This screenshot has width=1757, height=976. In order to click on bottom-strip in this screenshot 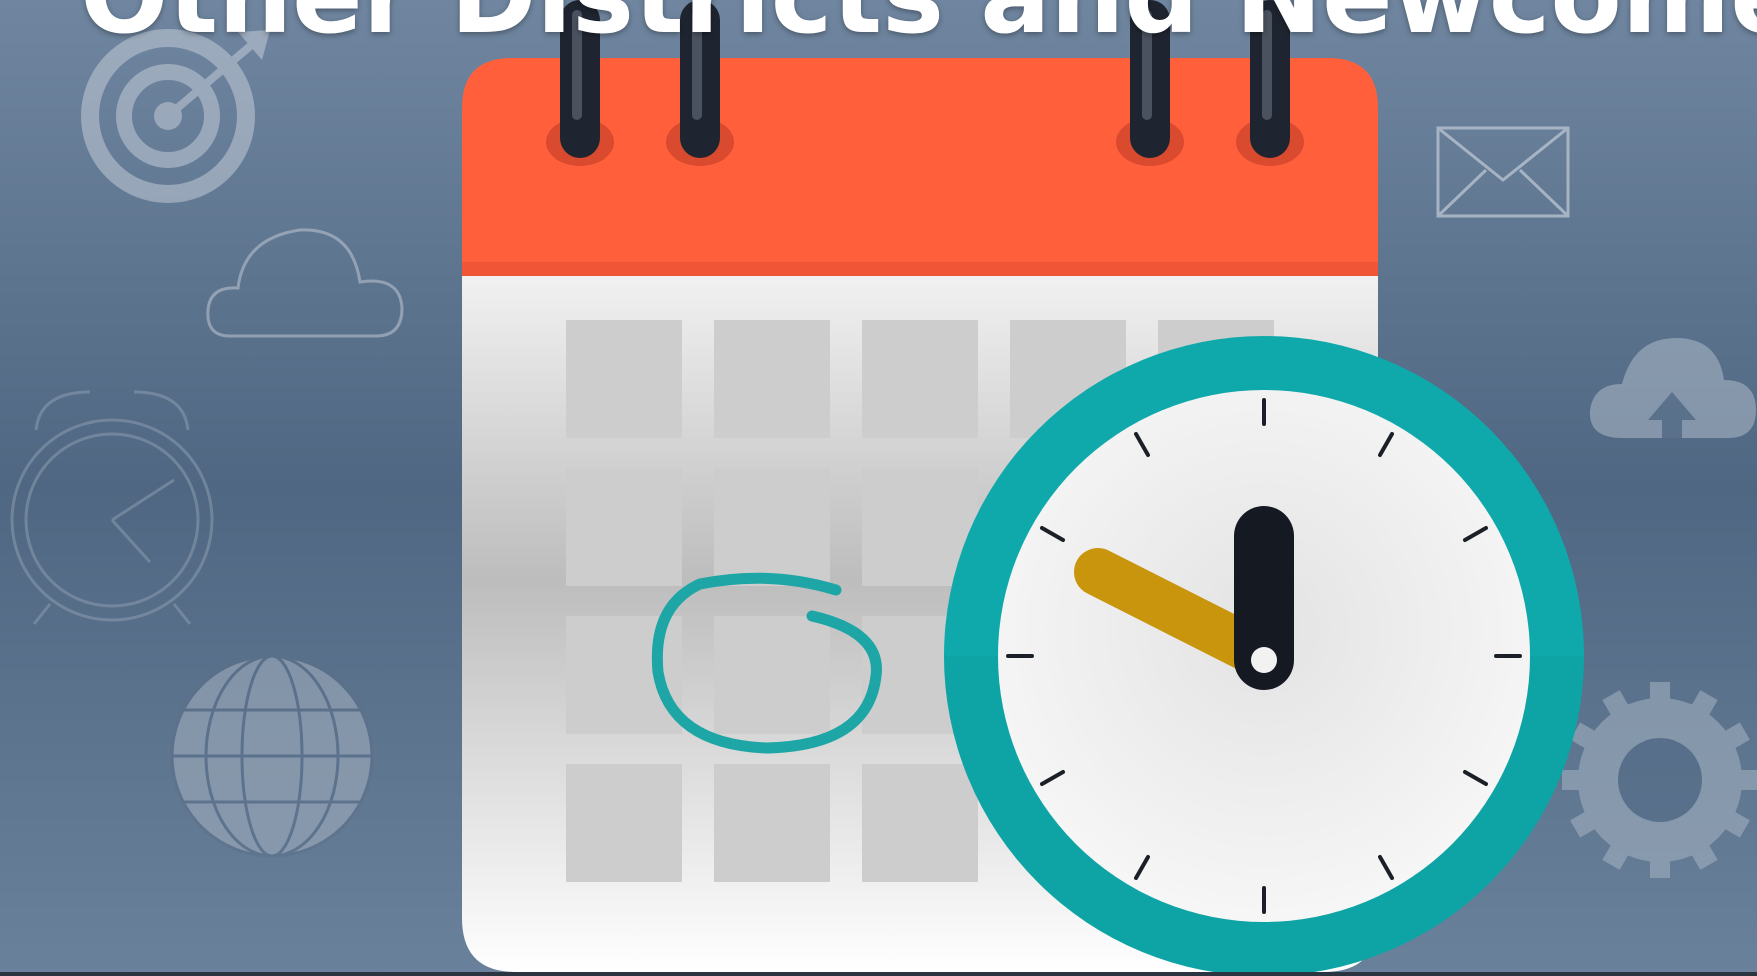, I will do `click(878, 974)`.